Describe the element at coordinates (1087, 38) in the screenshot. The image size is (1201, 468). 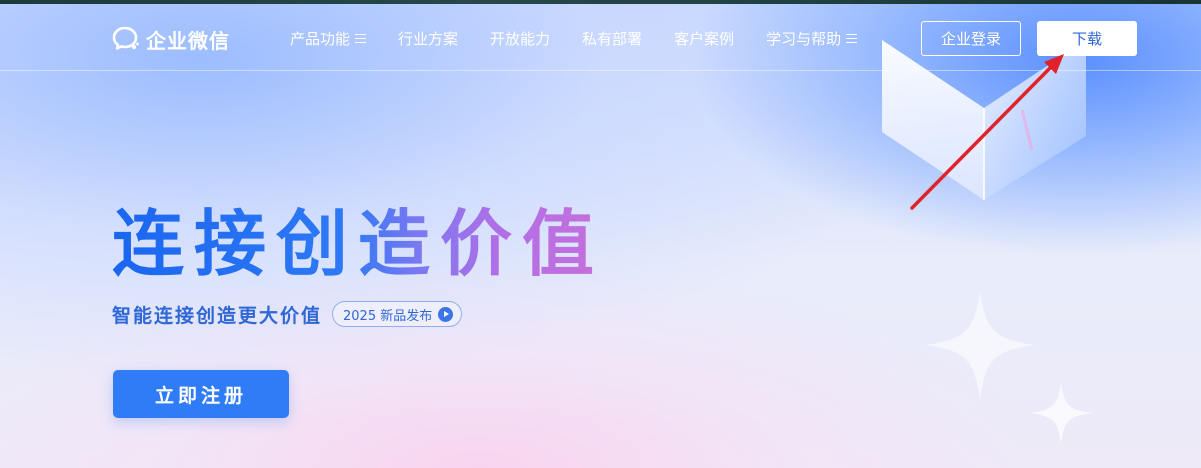
I see `download-button: 下载` at that location.